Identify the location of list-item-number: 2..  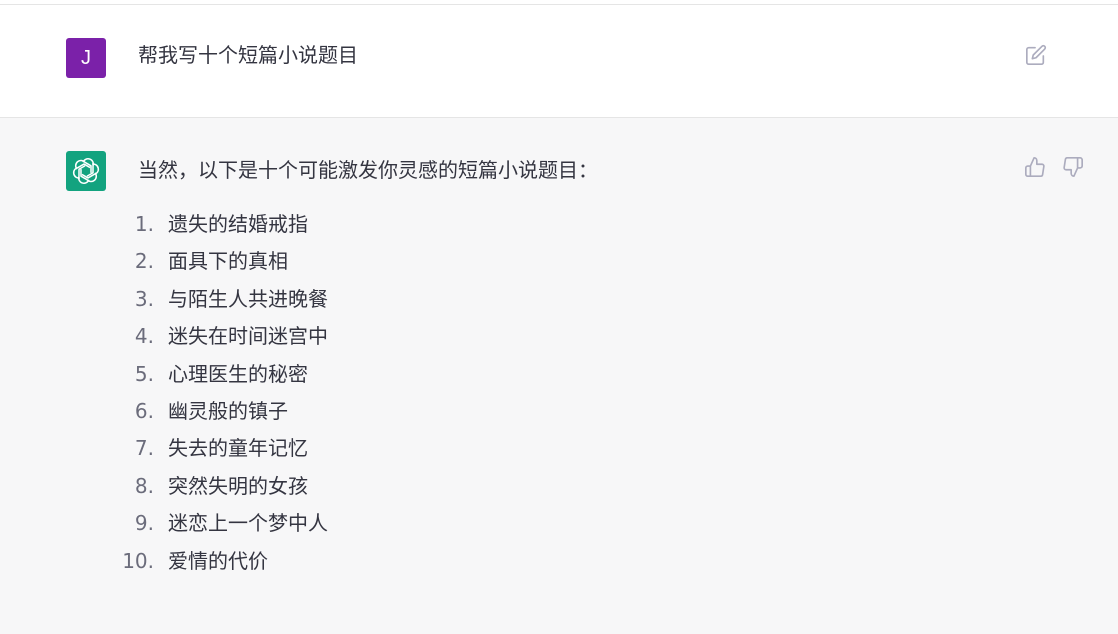
(144, 261).